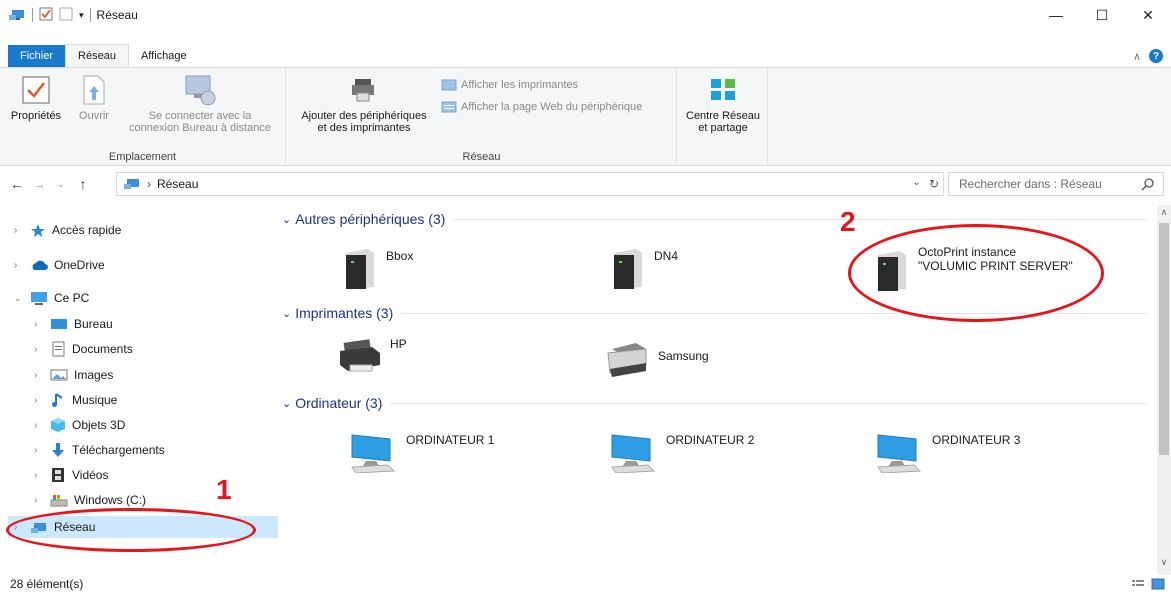 The image size is (1171, 592). What do you see at coordinates (1148, 185) in the screenshot?
I see `search-icon` at bounding box center [1148, 185].